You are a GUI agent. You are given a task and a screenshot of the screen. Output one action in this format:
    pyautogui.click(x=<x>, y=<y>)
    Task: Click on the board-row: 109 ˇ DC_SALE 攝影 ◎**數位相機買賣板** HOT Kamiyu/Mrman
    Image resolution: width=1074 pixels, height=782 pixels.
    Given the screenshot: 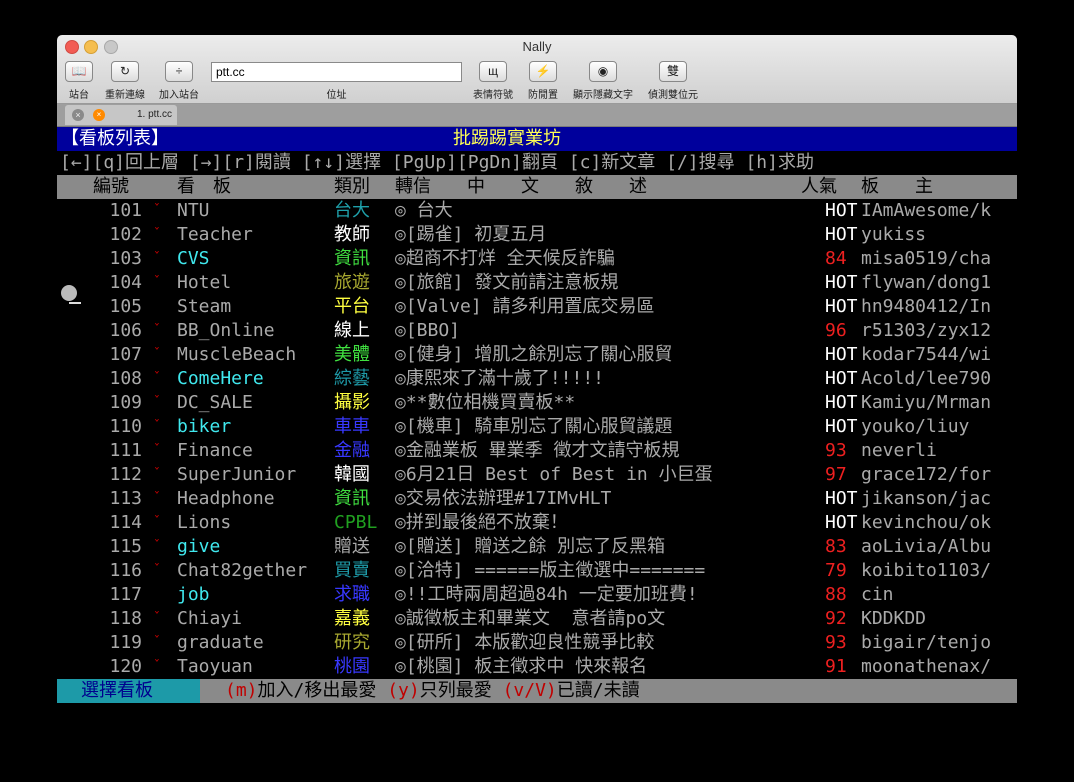 What is the action you would take?
    pyautogui.click(x=537, y=403)
    